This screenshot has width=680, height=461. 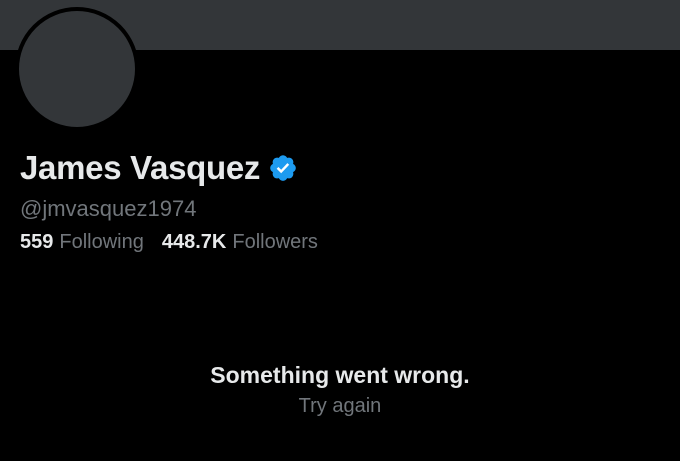 I want to click on try-again-button: Try again, so click(x=340, y=406).